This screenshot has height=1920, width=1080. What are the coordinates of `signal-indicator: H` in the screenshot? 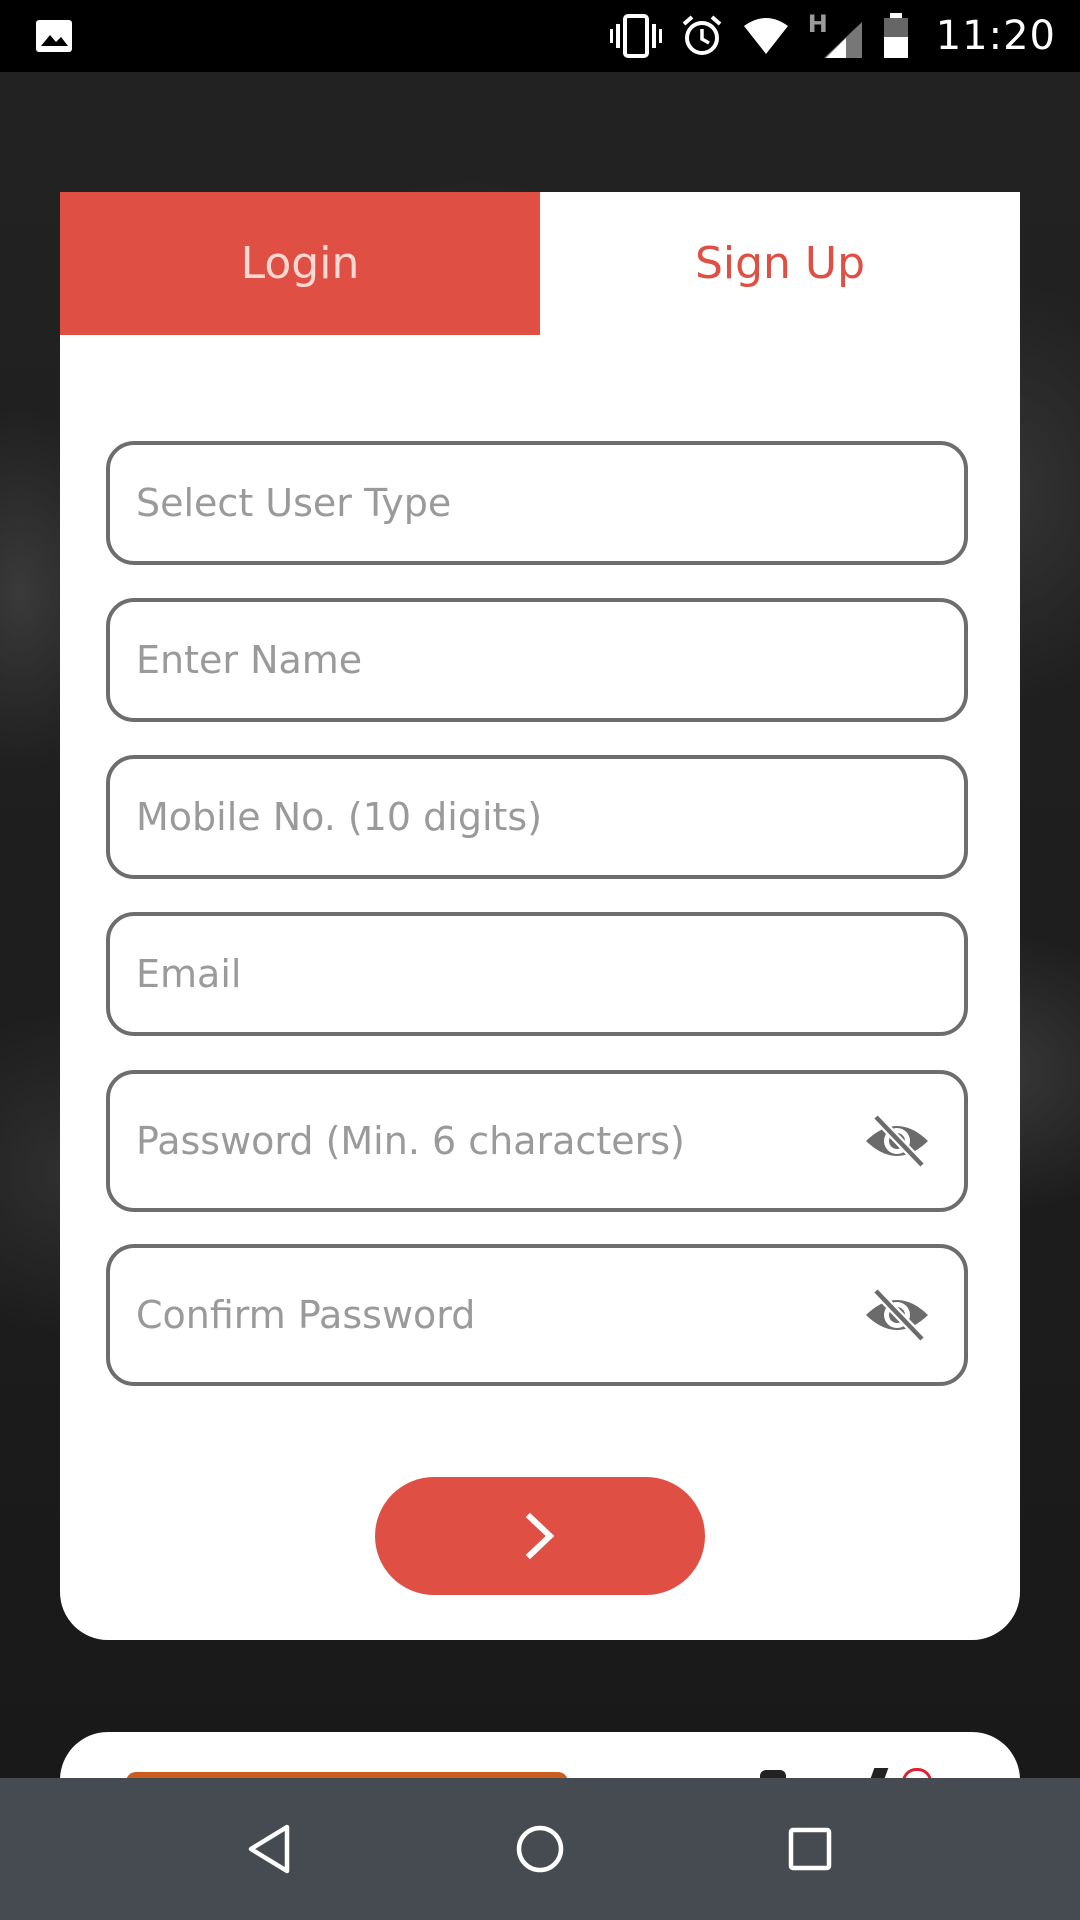 It's located at (836, 34).